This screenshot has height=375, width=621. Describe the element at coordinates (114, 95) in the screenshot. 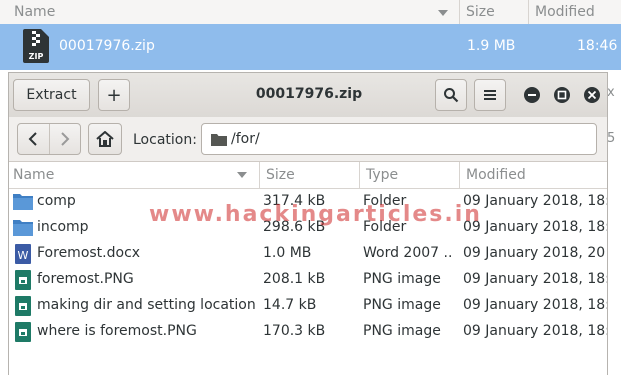

I see `add-files-button: +` at that location.